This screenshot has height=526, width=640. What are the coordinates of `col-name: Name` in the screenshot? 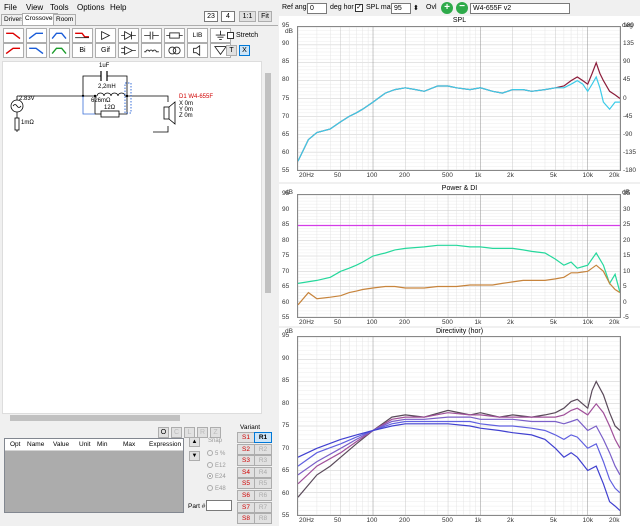 It's located at (35, 444).